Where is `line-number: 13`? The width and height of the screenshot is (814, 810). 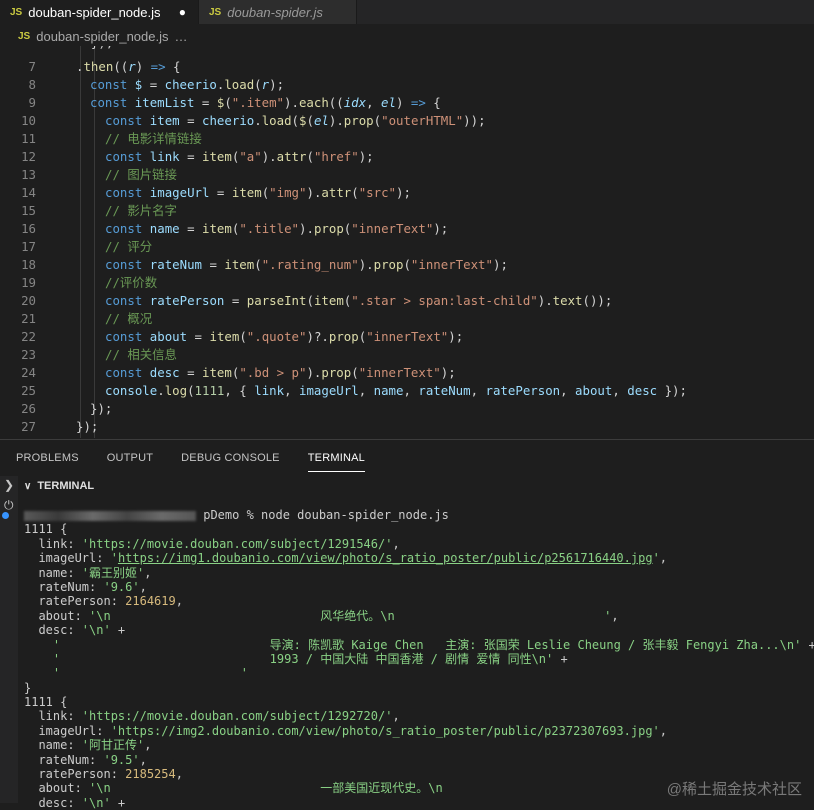 line-number: 13 is located at coordinates (28, 174).